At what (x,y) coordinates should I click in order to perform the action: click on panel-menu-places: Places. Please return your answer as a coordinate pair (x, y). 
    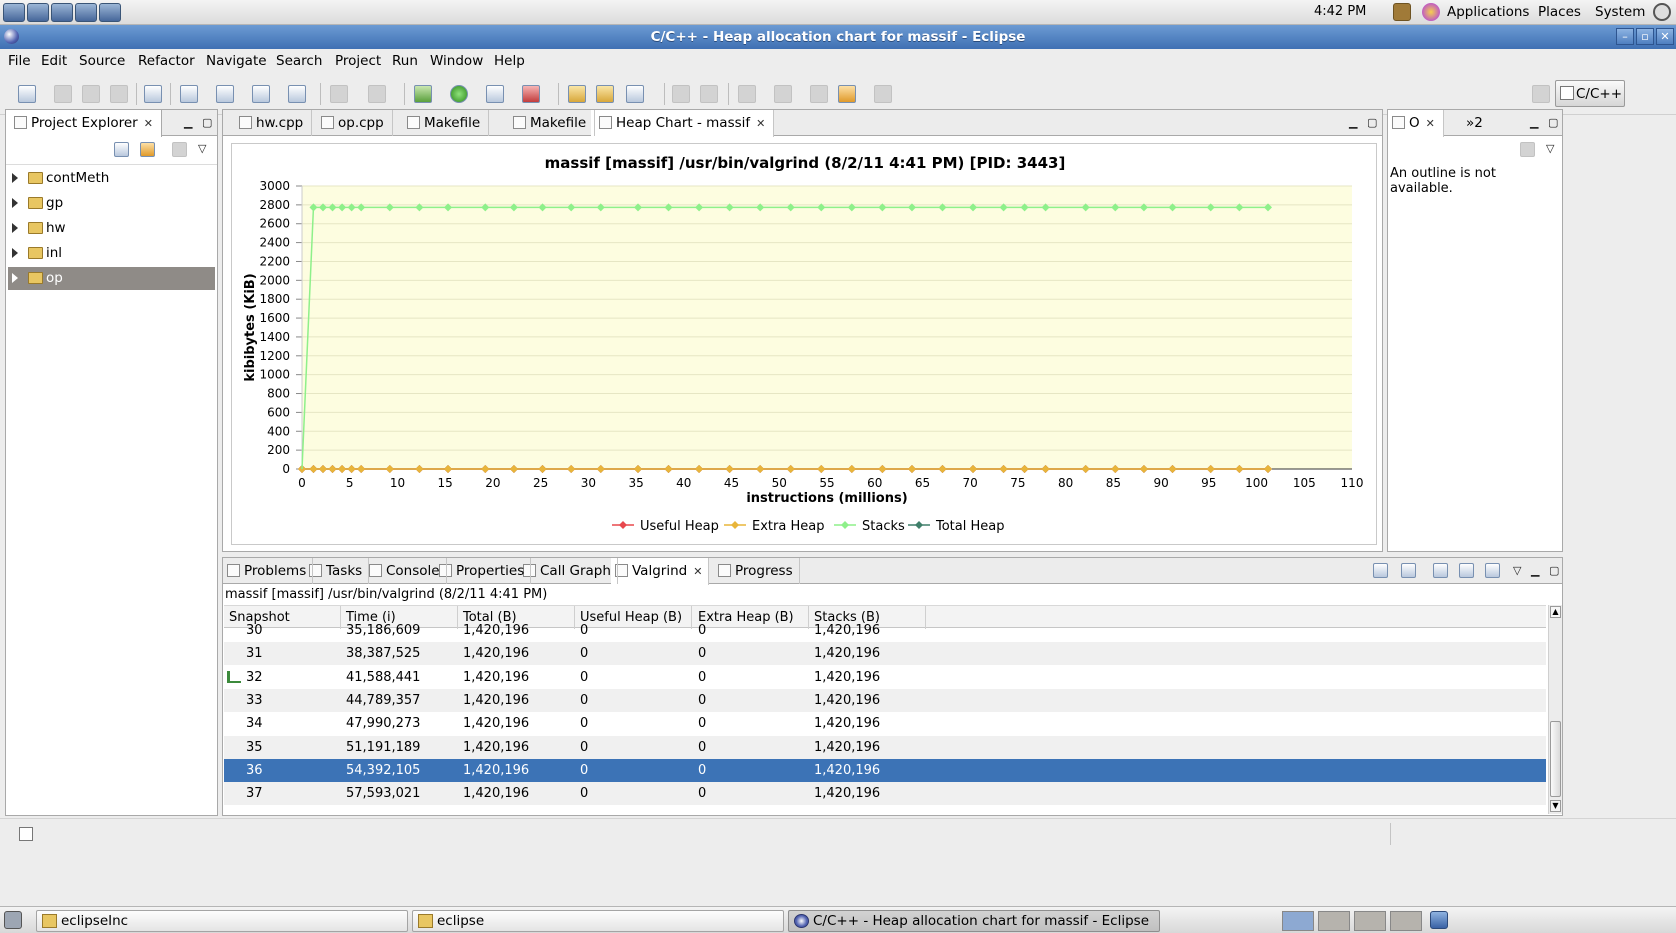
    Looking at the image, I should click on (1559, 12).